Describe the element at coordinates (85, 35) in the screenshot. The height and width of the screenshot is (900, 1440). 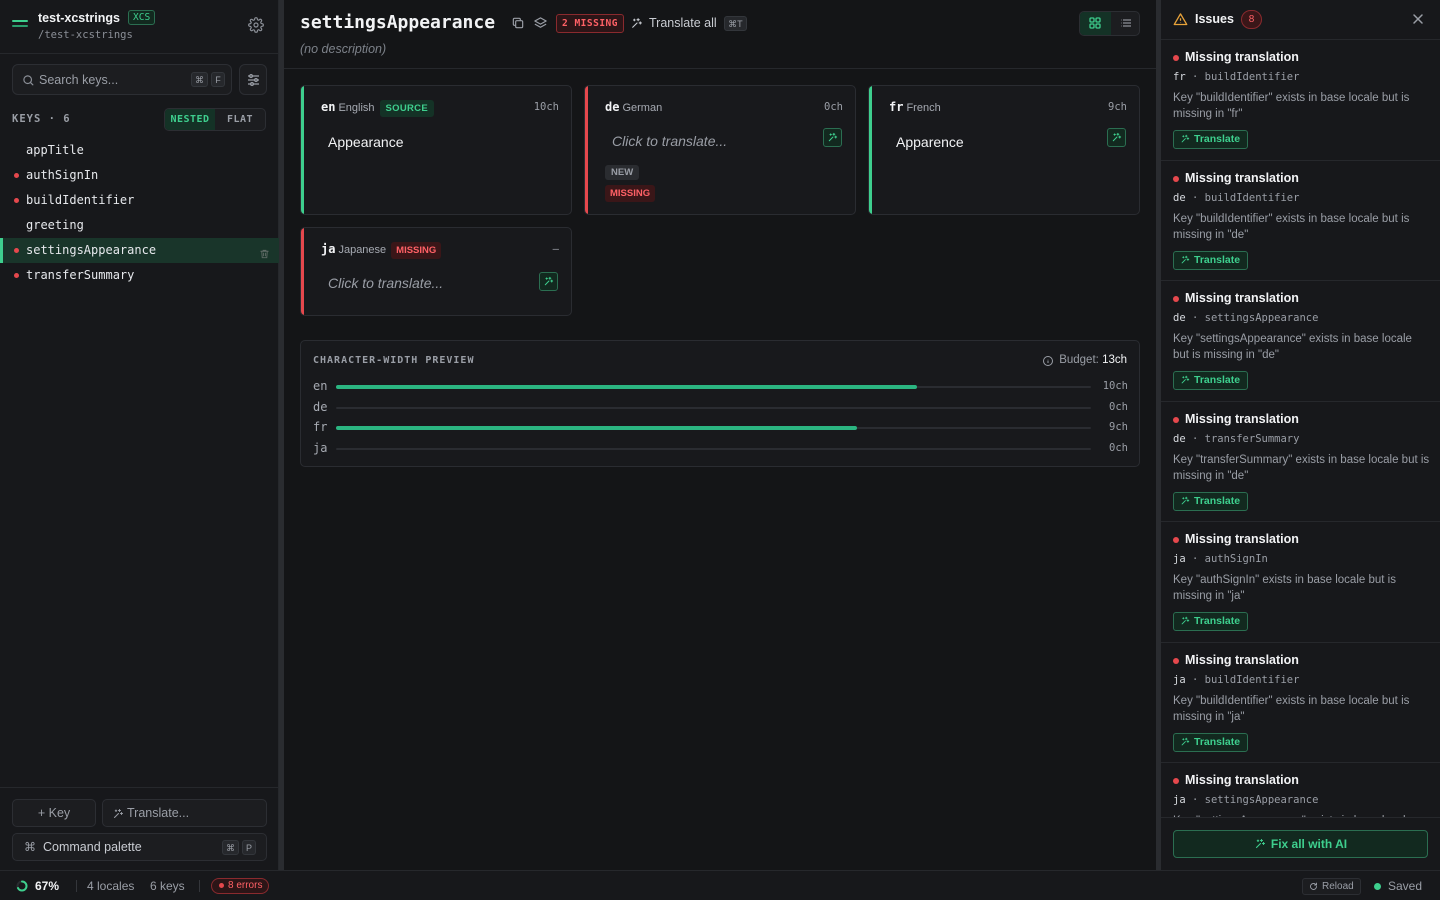
I see `project-path: /test-xcstrings` at that location.